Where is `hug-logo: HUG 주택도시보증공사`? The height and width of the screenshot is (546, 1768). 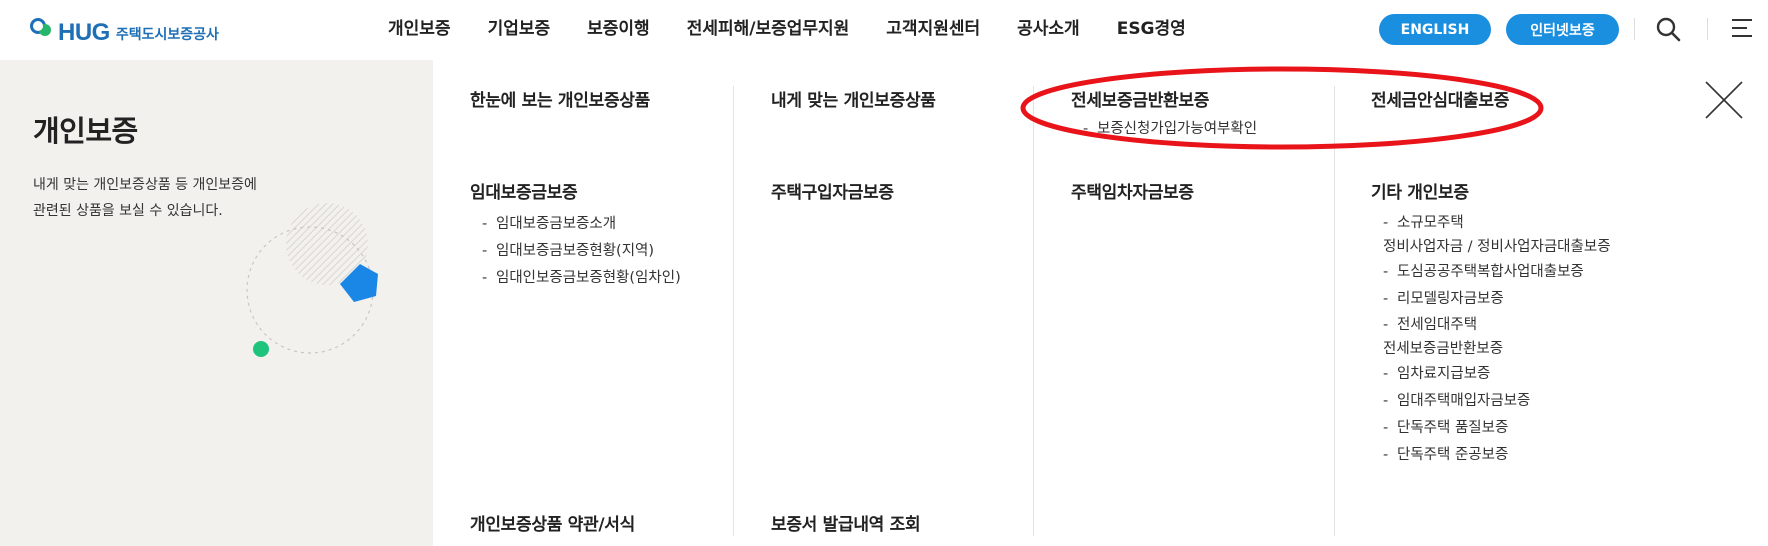
hug-logo: HUG 주택도시보증공사 is located at coordinates (123, 28).